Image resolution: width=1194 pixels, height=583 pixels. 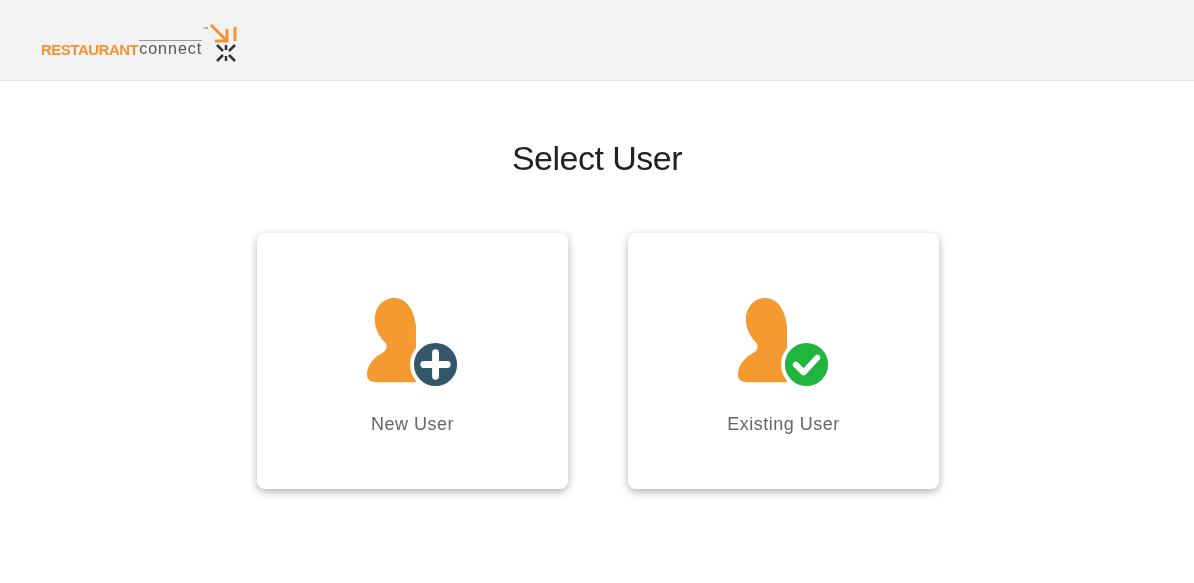 What do you see at coordinates (224, 43) in the screenshot?
I see `arrows-icon` at bounding box center [224, 43].